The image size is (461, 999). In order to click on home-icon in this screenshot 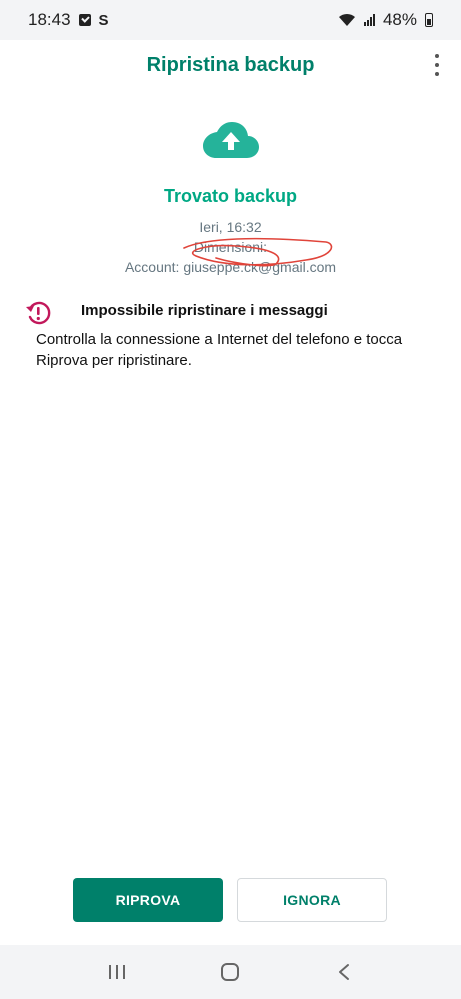, I will do `click(230, 972)`.